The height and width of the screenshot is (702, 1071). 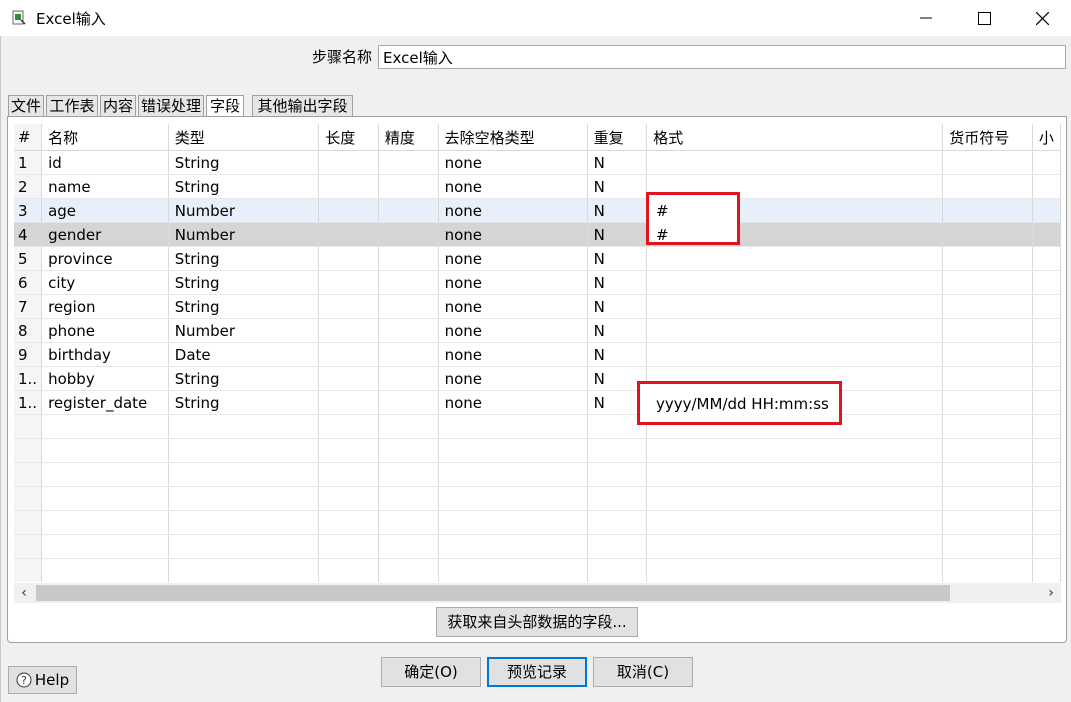 I want to click on row-index-cell: 8, so click(x=28, y=330).